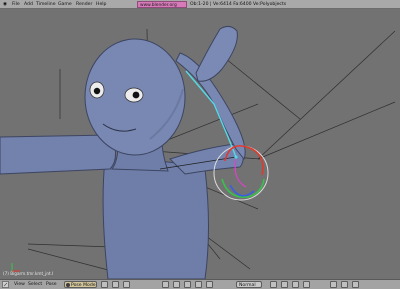 This screenshot has height=289, width=400. I want to click on menu-help: Help, so click(101, 4).